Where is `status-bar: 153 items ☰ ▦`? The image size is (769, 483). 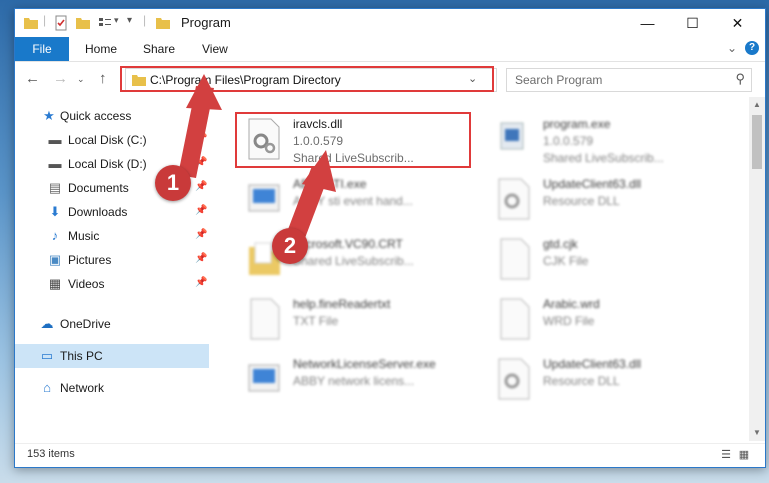 status-bar: 153 items ☰ ▦ is located at coordinates (390, 454).